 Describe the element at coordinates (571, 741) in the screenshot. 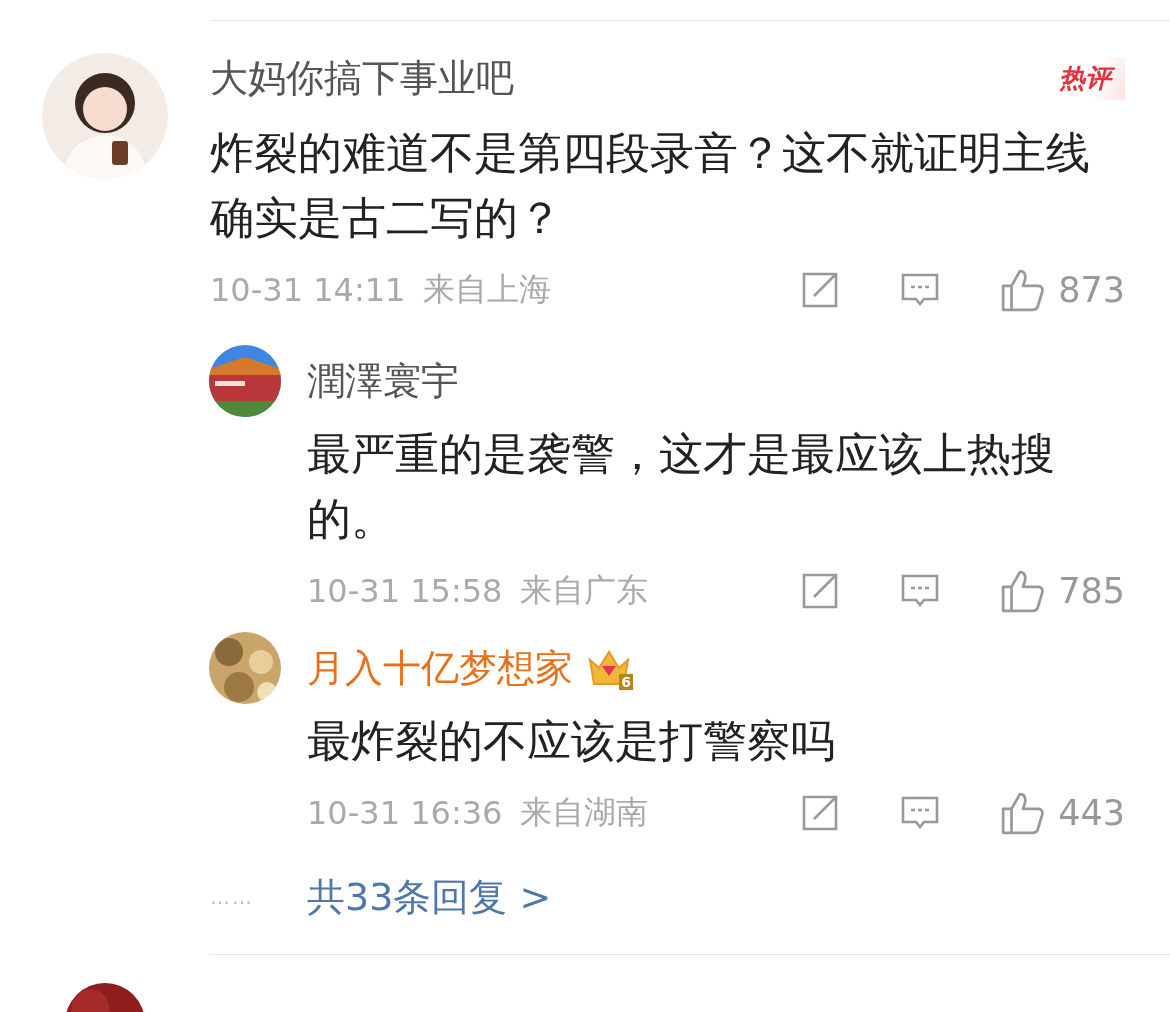

I see `reply-text: 最炸裂的不应该是打警察吗` at that location.